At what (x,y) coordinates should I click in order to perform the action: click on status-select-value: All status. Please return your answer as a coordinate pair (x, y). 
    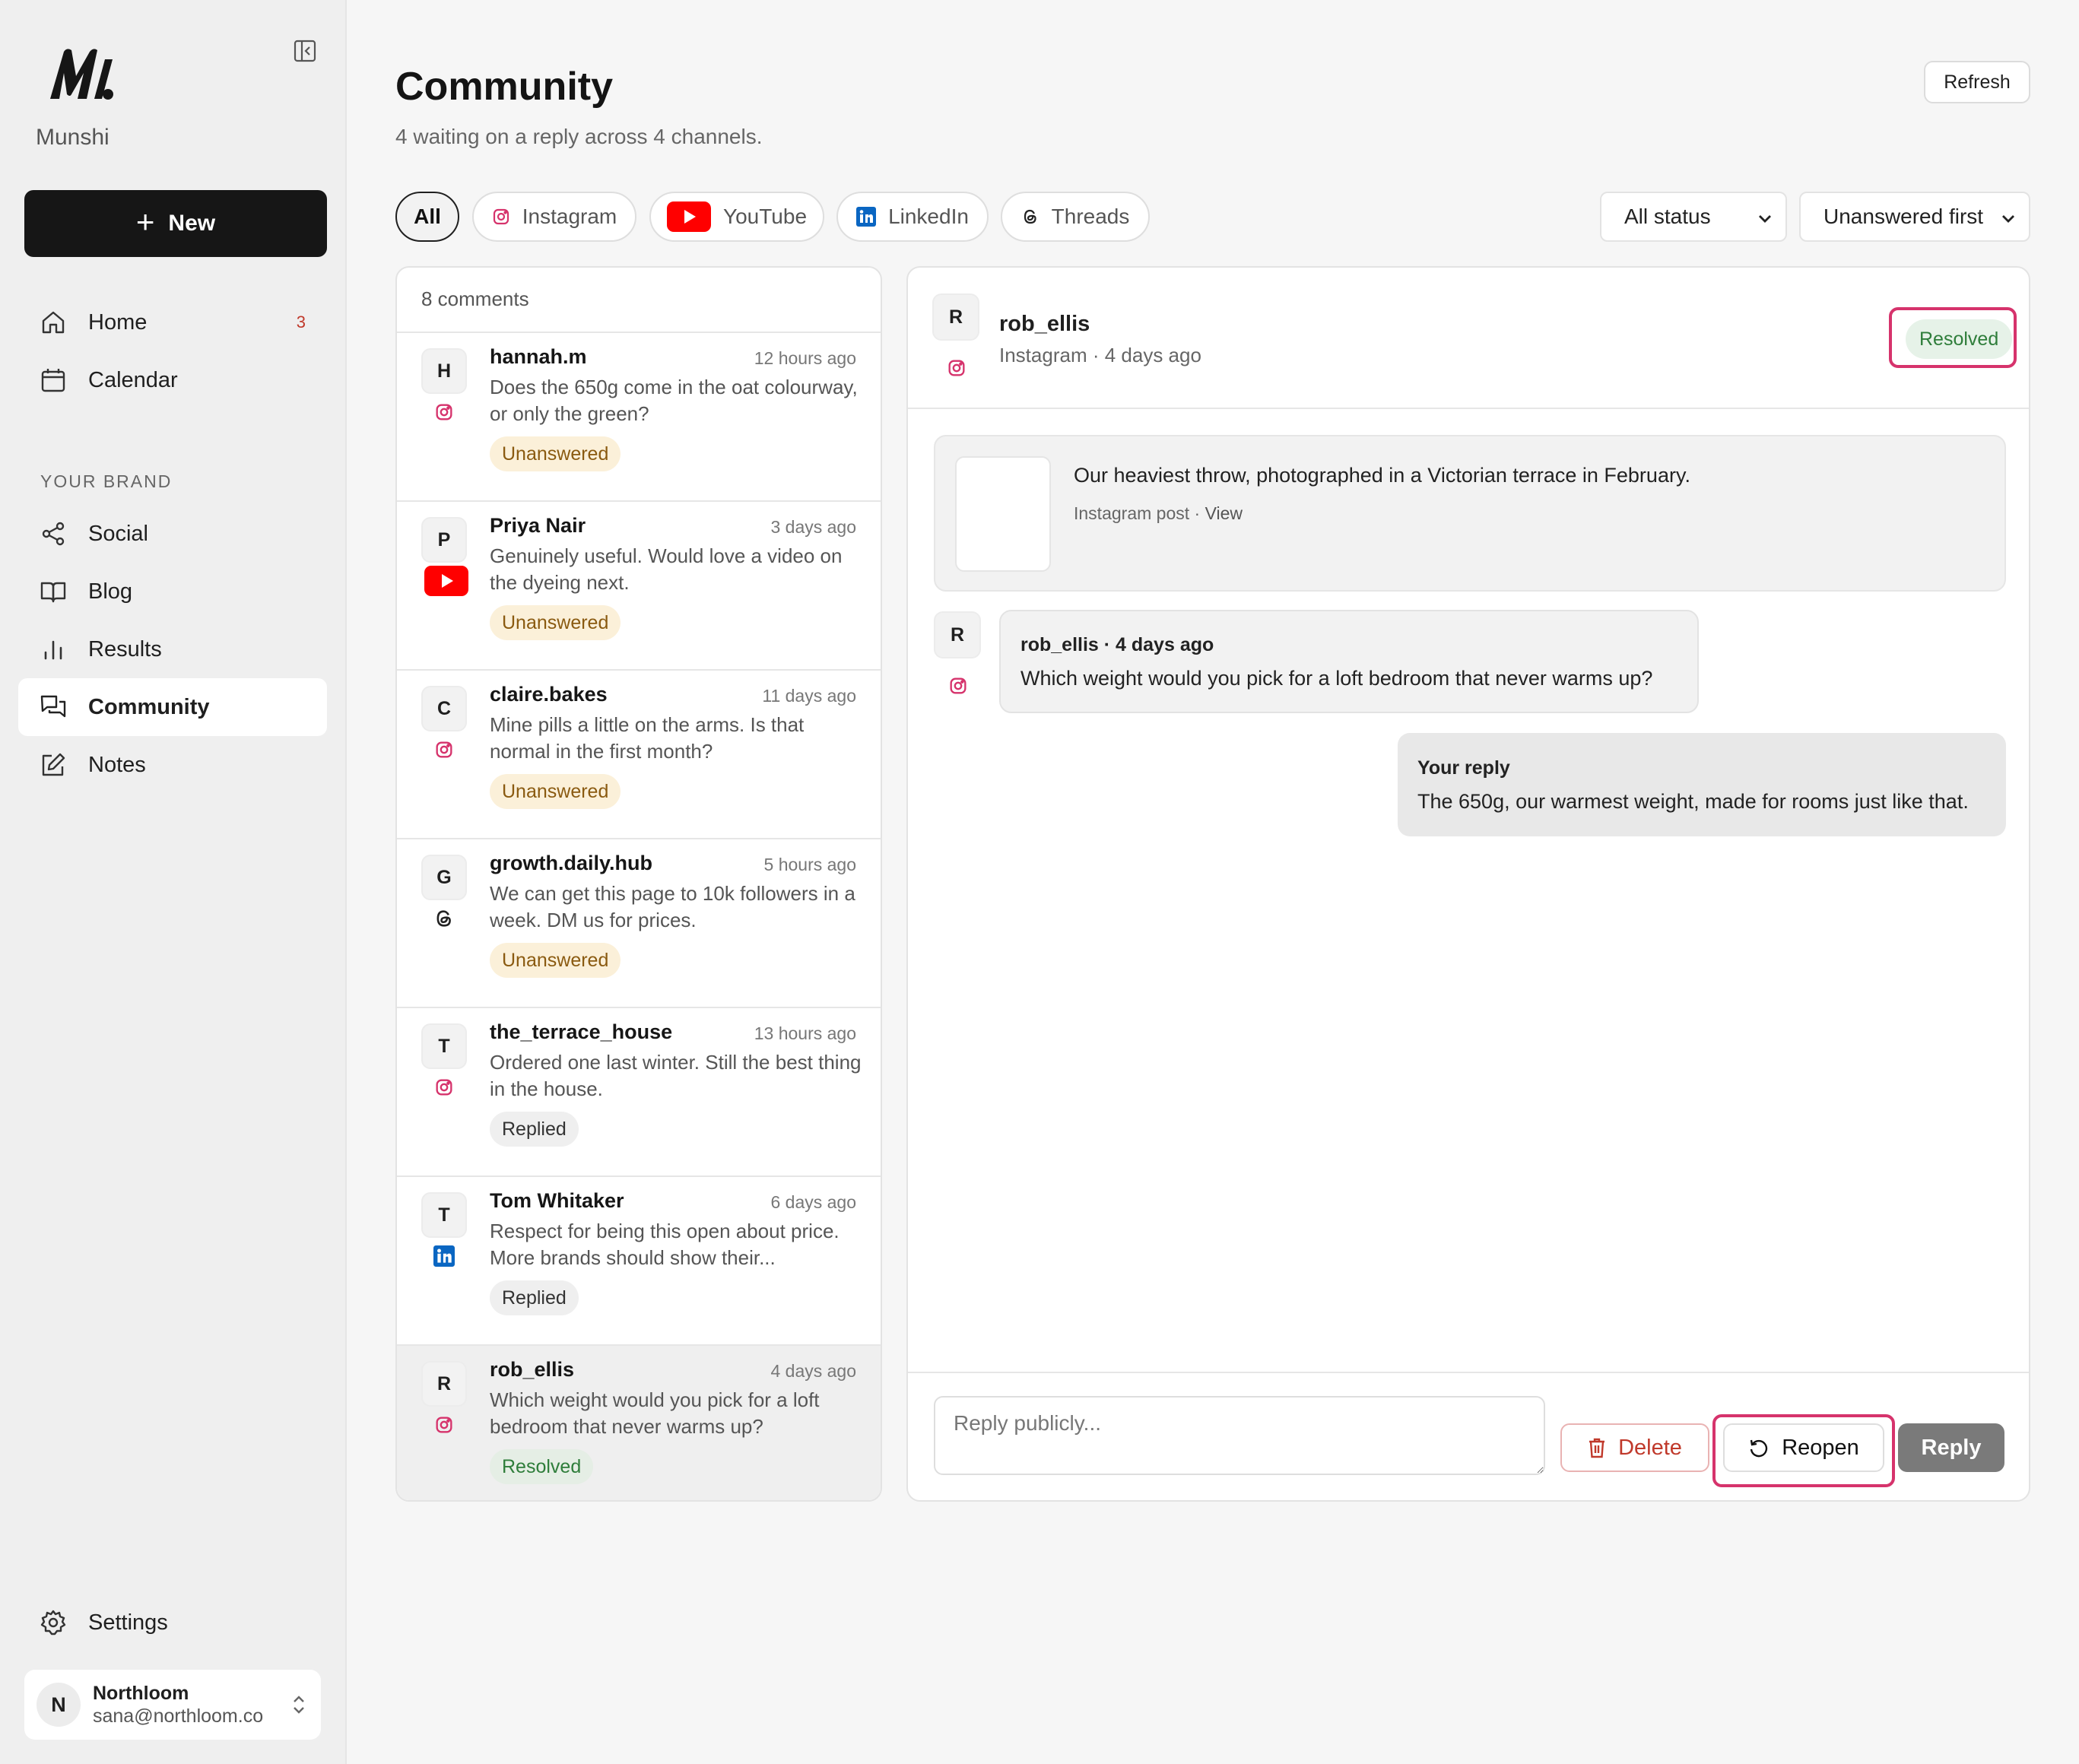
    Looking at the image, I should click on (1667, 216).